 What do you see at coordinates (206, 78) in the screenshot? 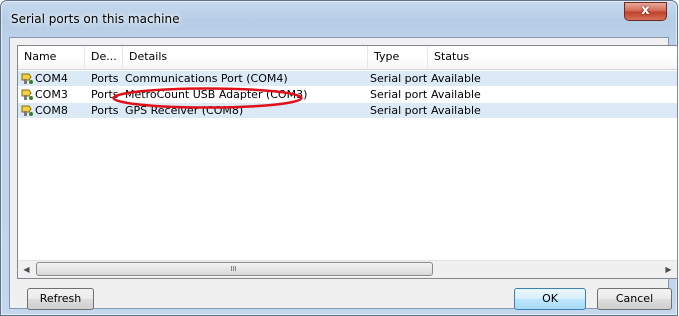
I see `cell-details: Communications Port (COM4)` at bounding box center [206, 78].